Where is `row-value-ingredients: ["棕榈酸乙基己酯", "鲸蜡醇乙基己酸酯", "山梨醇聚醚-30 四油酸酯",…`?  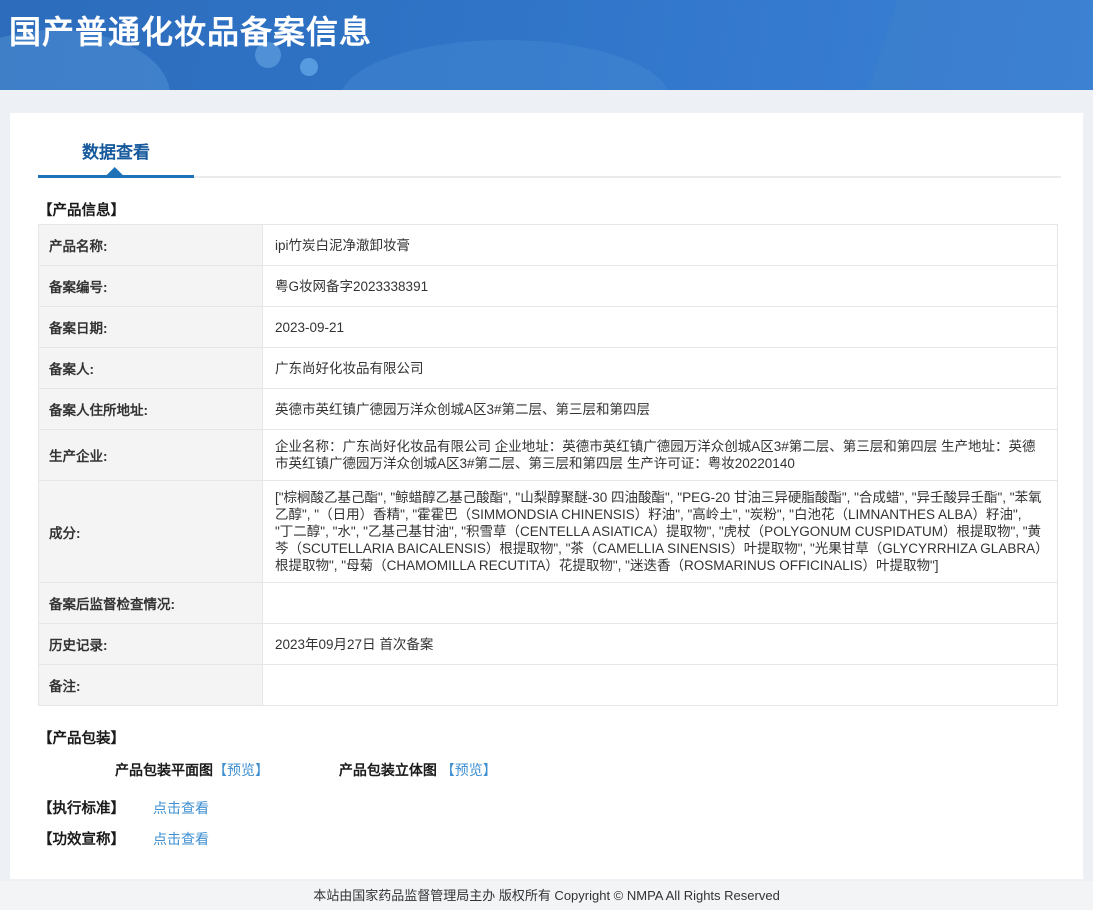 row-value-ingredients: ["棕榈酸乙基己酯", "鲸蜡醇乙基己酸酯", "山梨醇聚醚-30 四油酸酯",… is located at coordinates (660, 531).